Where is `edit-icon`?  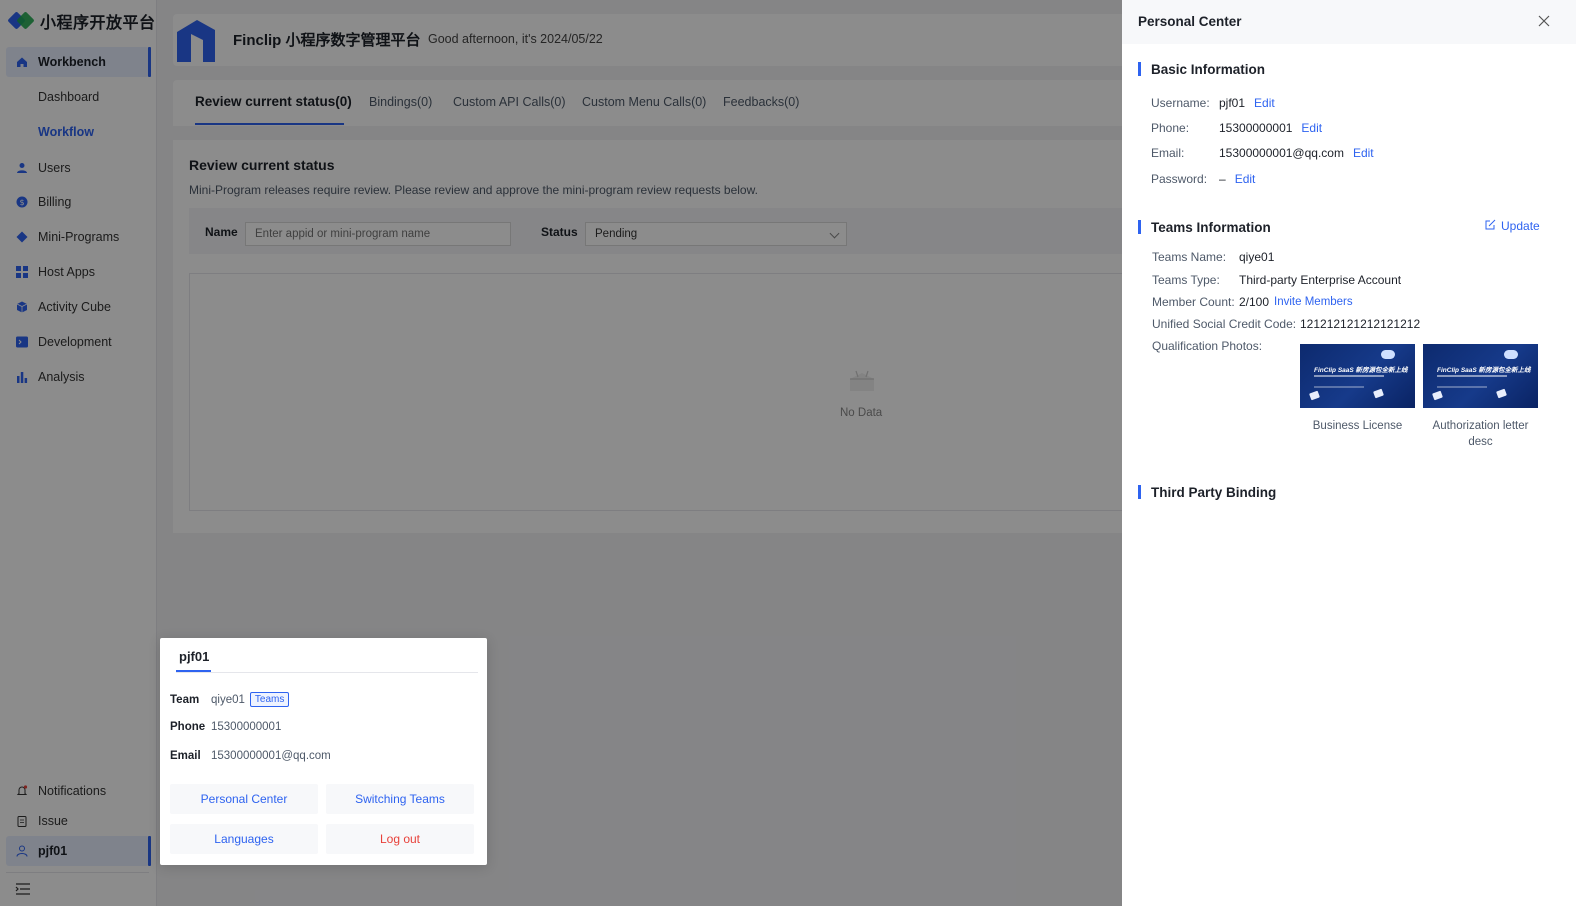 edit-icon is located at coordinates (1490, 226).